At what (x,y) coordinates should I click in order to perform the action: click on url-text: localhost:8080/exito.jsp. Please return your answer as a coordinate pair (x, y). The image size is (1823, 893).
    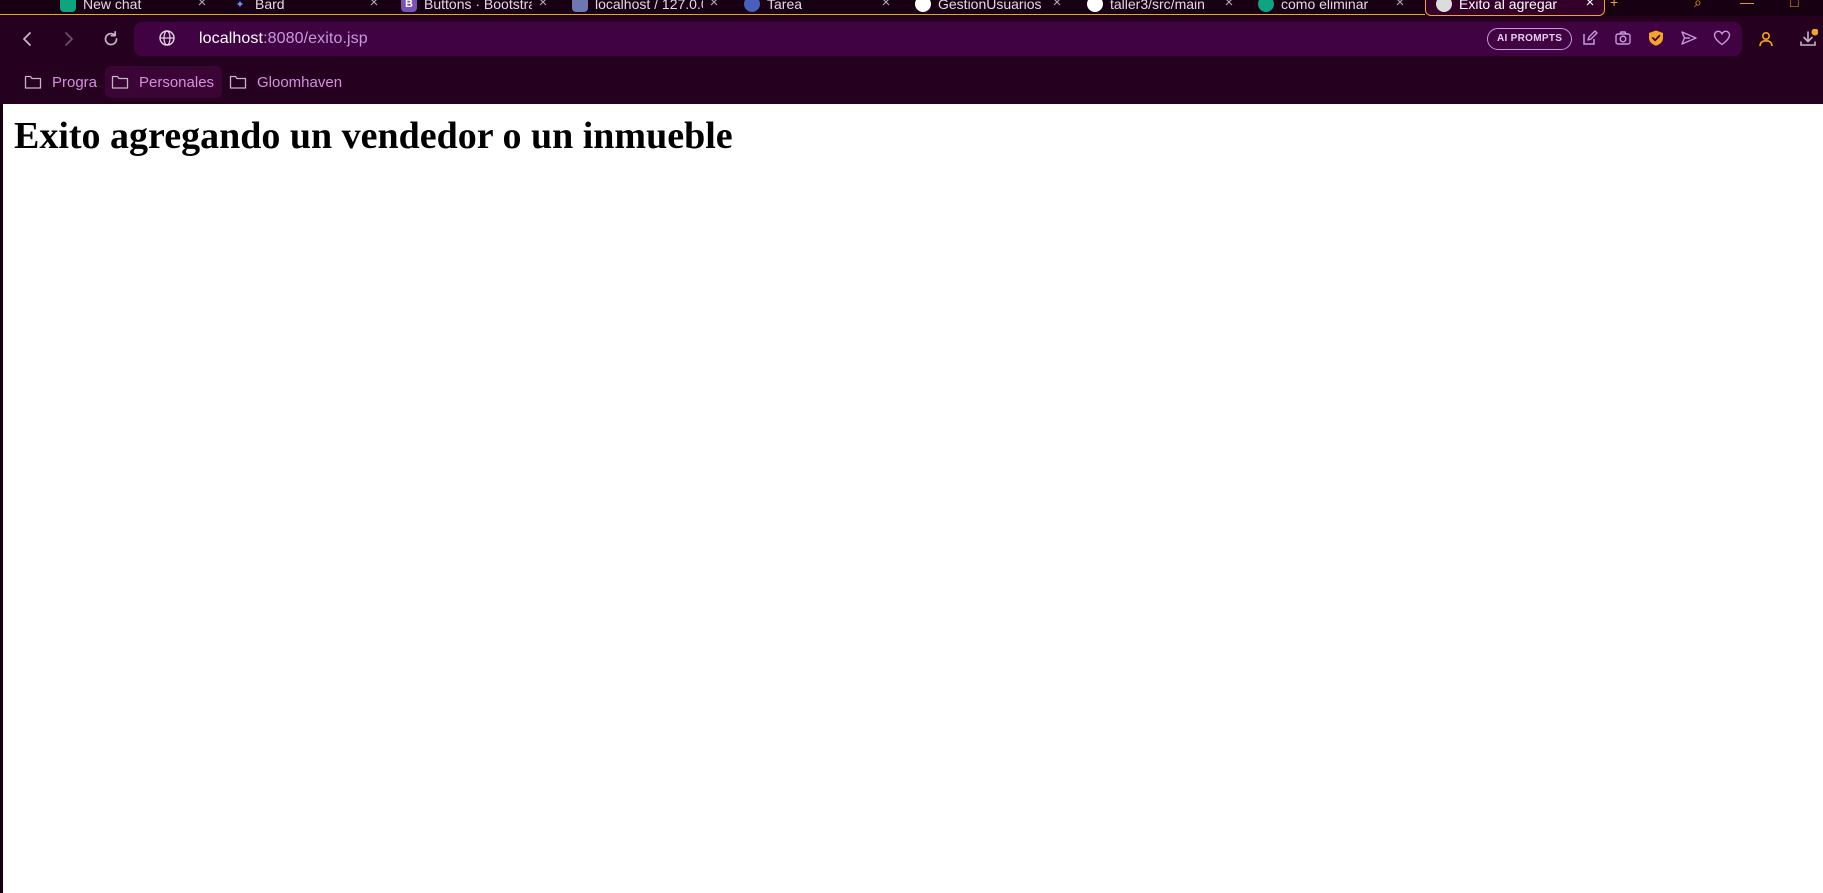
    Looking at the image, I should click on (283, 39).